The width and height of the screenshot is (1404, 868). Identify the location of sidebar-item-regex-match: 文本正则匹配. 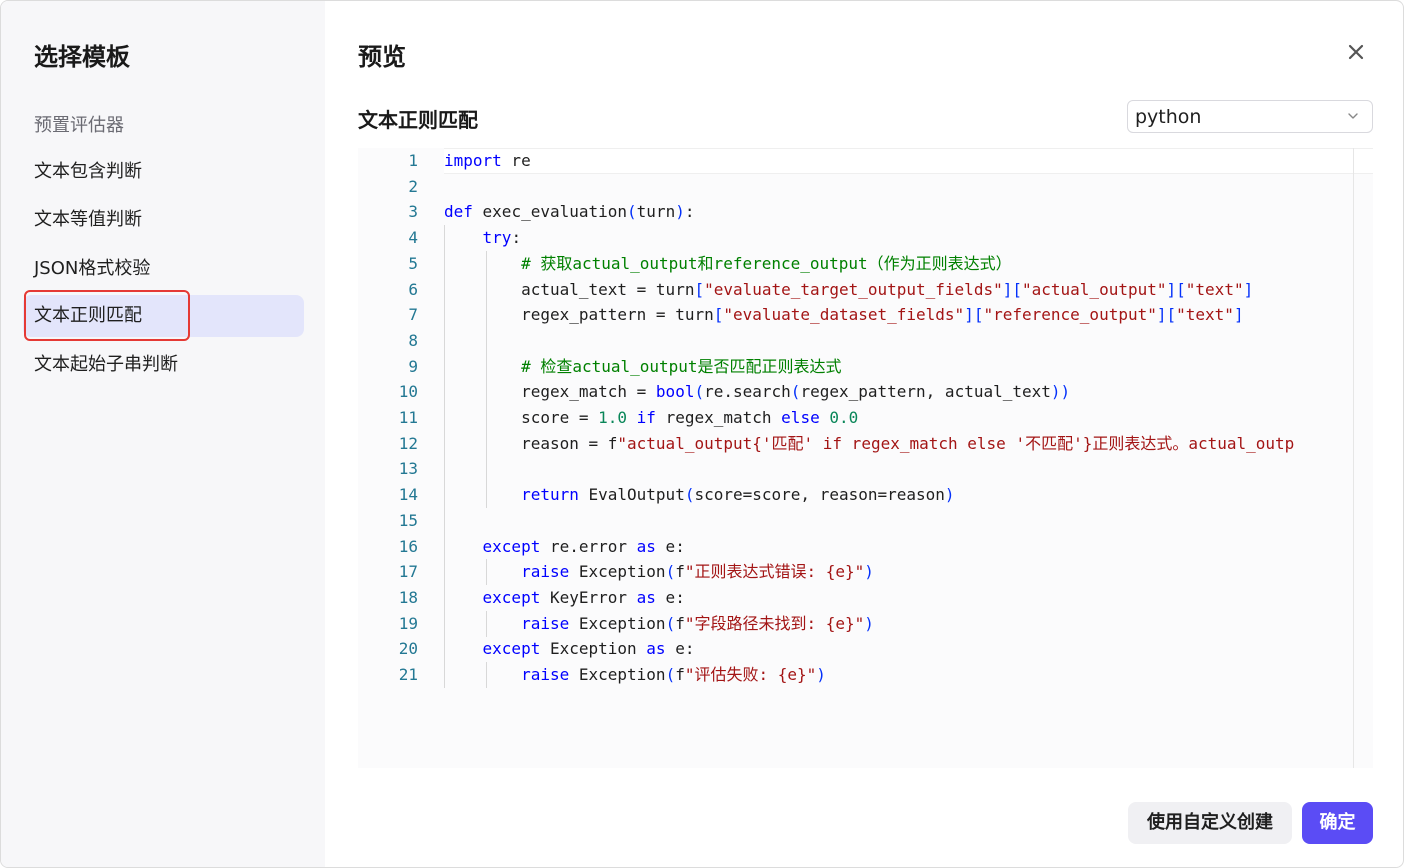
(163, 316).